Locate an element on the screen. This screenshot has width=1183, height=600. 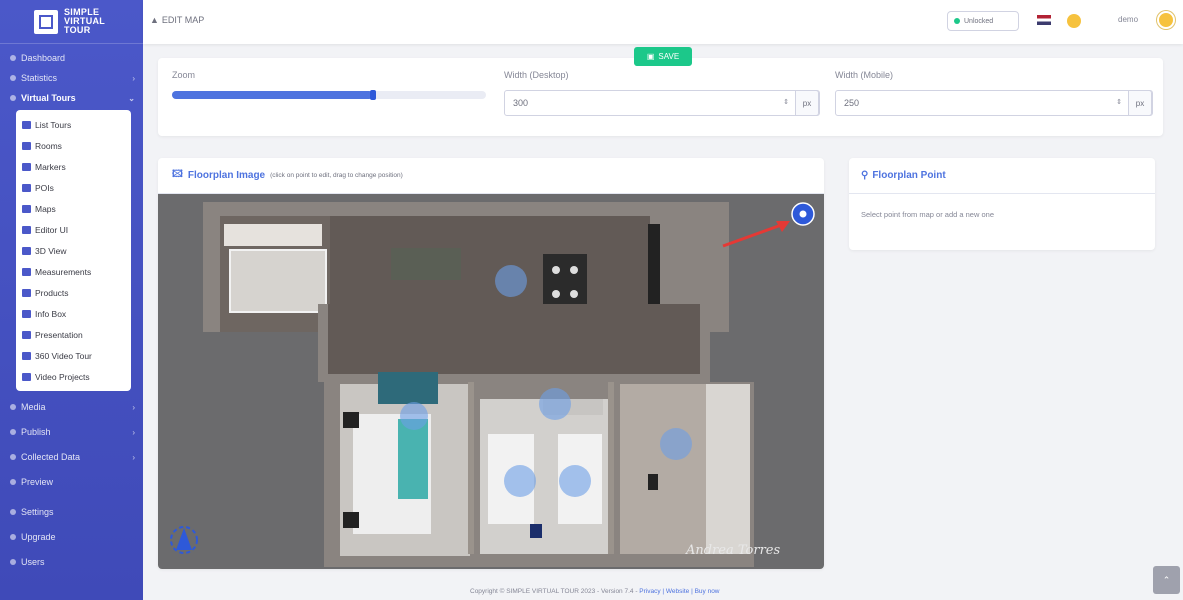
submenu-maps: Maps is located at coordinates (73, 208).